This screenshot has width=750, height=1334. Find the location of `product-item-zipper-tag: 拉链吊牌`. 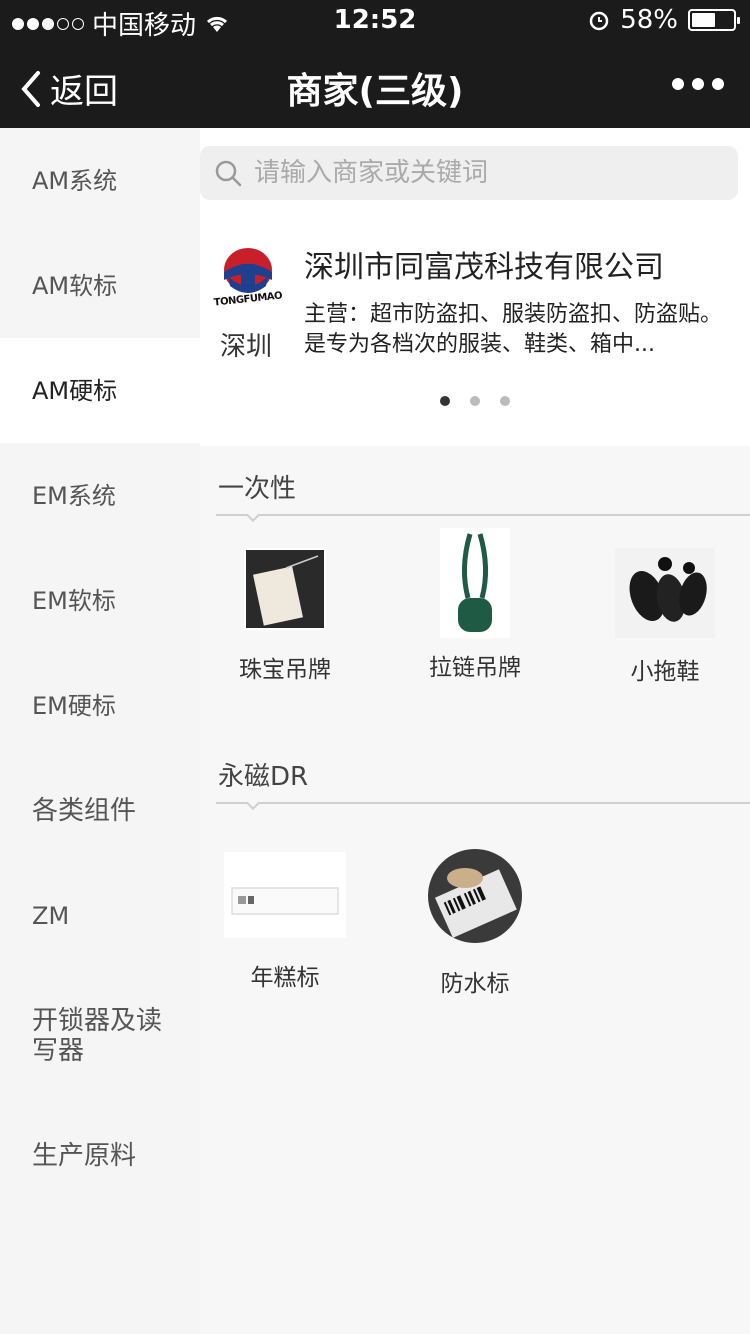

product-item-zipper-tag: 拉链吊牌 is located at coordinates (475, 605).